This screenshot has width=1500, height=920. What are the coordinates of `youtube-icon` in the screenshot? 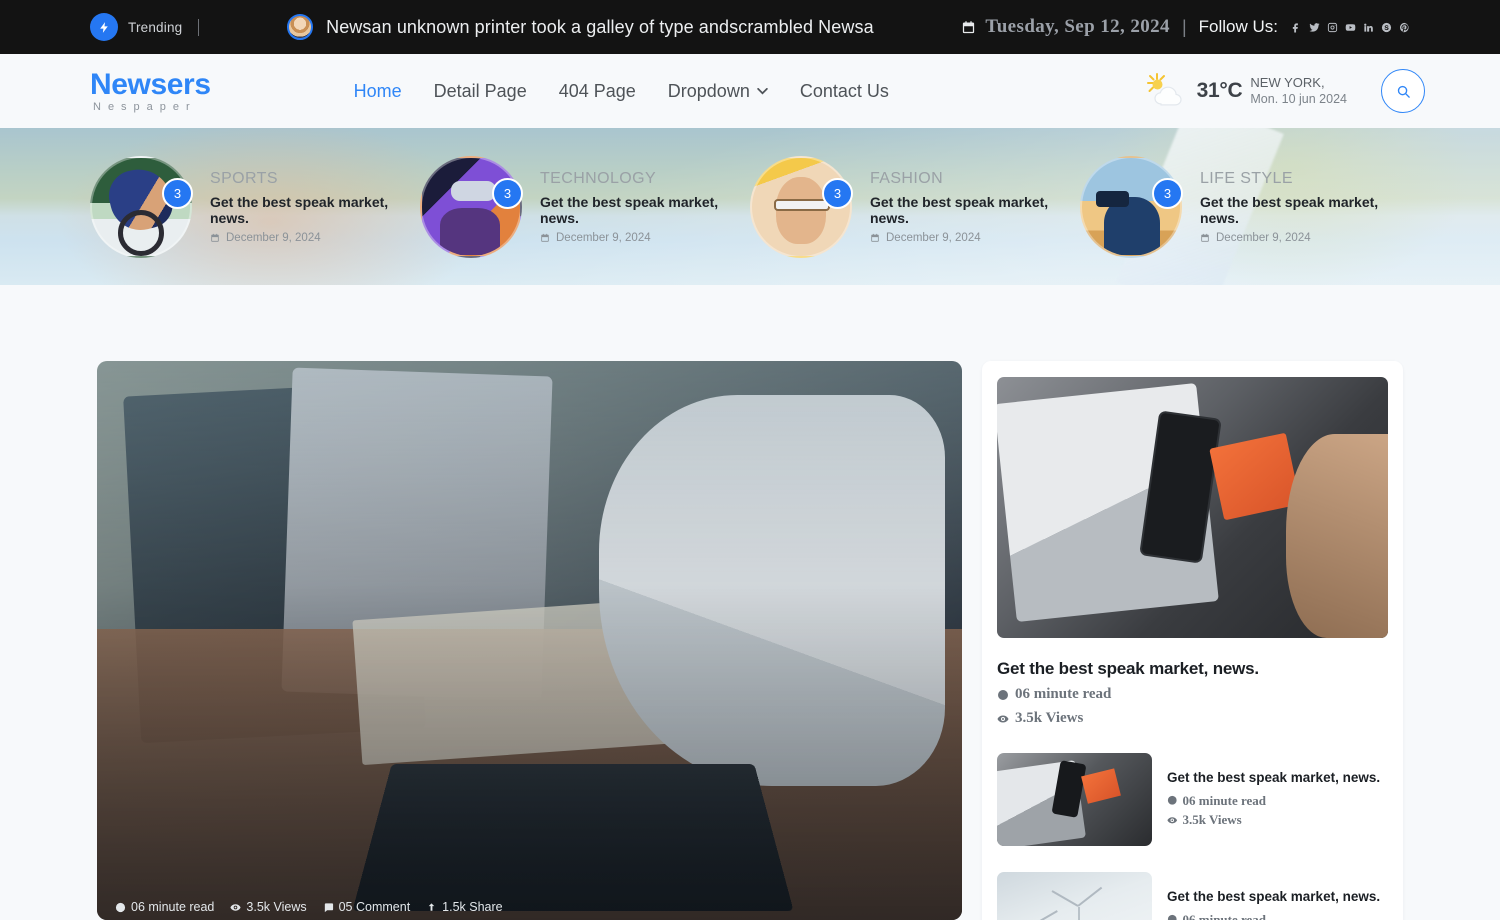 It's located at (1350, 27).